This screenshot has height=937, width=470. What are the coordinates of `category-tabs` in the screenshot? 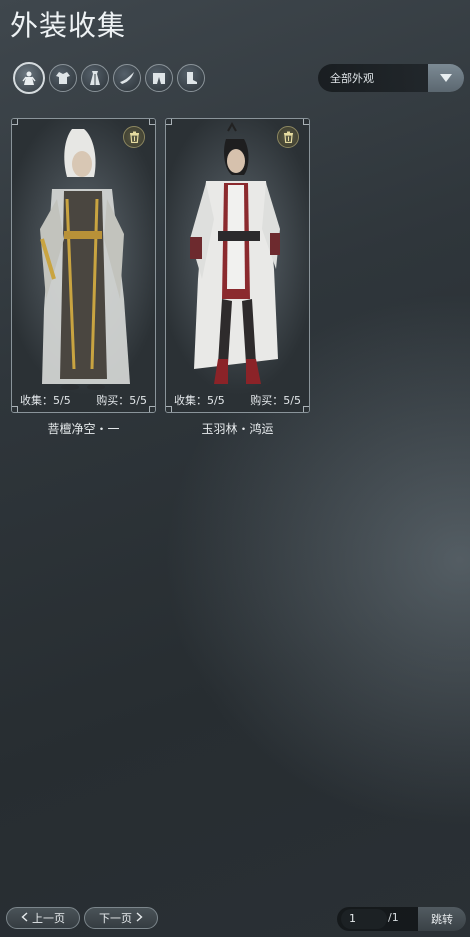 It's located at (109, 78).